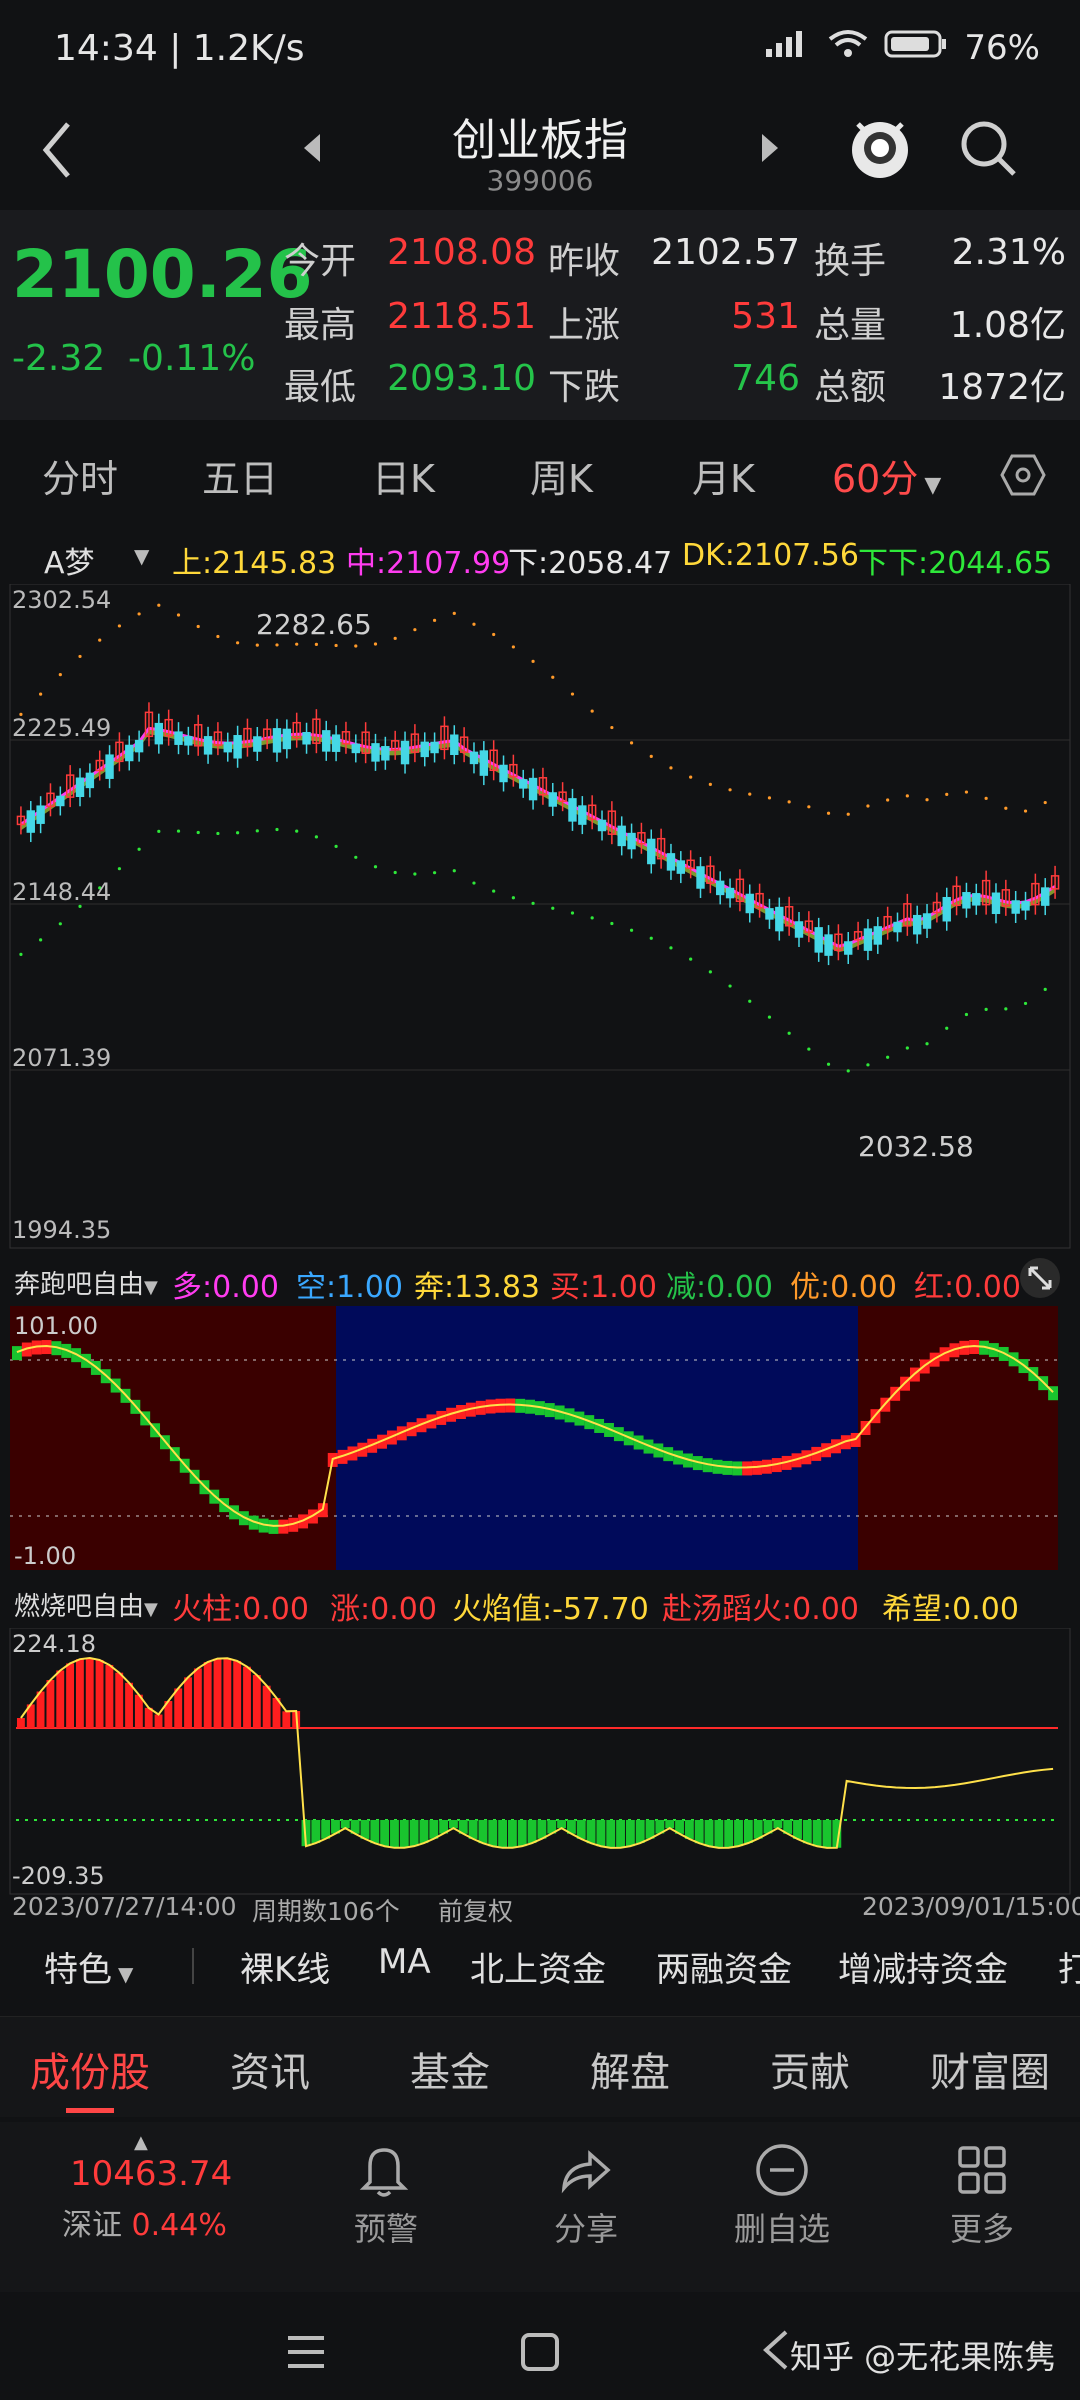 Image resolution: width=1080 pixels, height=2400 pixels. Describe the element at coordinates (727, 1609) in the screenshot. I see `sub2-futang-label: 赴汤蹈火:` at that location.